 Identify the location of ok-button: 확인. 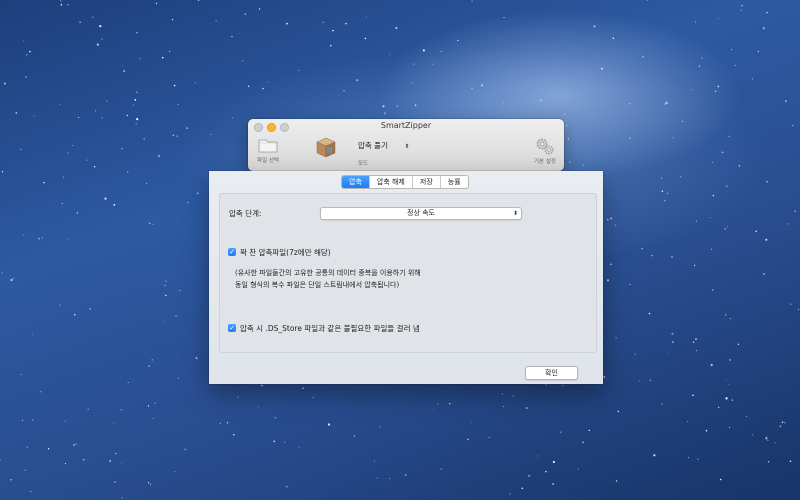
(551, 373).